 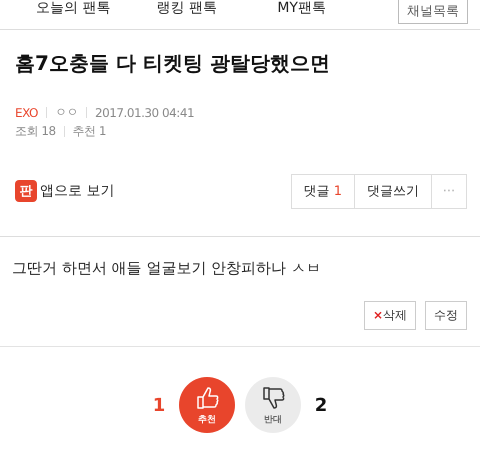 What do you see at coordinates (66, 112) in the screenshot?
I see `author-name: ㅇㅇ` at bounding box center [66, 112].